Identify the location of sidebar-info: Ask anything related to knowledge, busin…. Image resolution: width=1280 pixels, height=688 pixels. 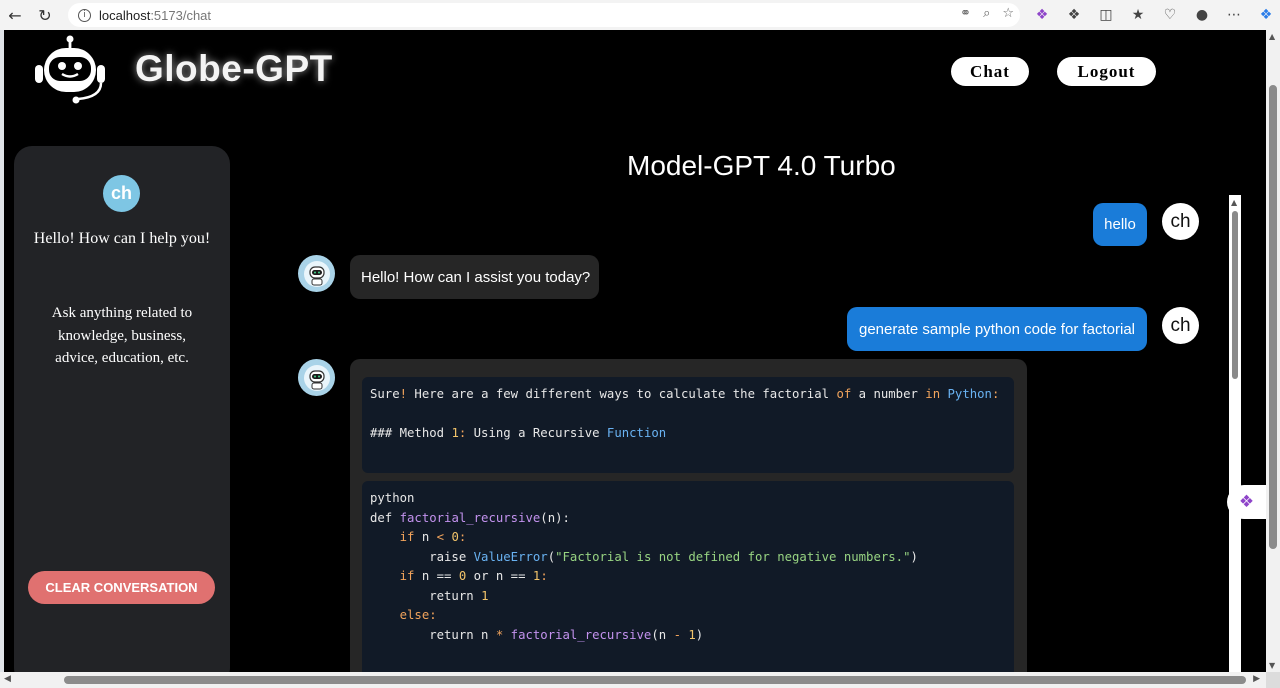
(122, 335).